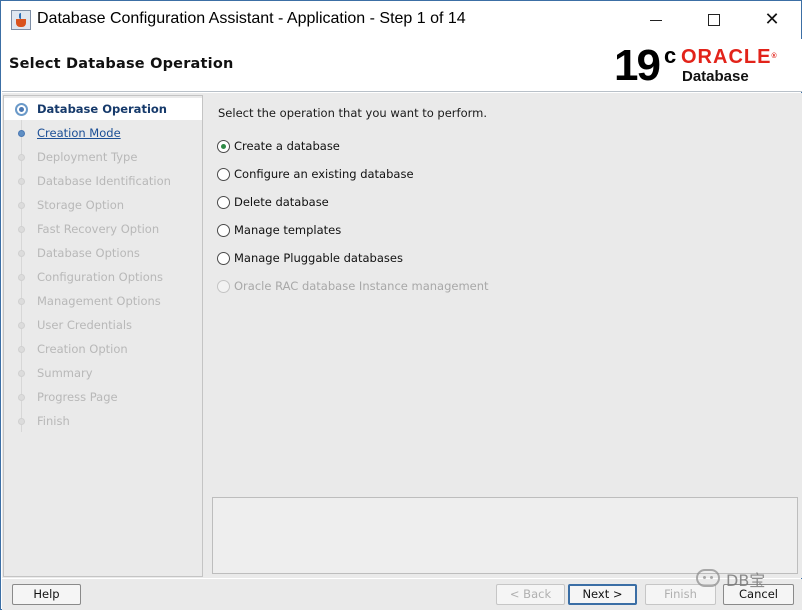 The width and height of the screenshot is (802, 610). Describe the element at coordinates (98, 229) in the screenshot. I see `nav-step-label: Fast Recovery Option` at that location.